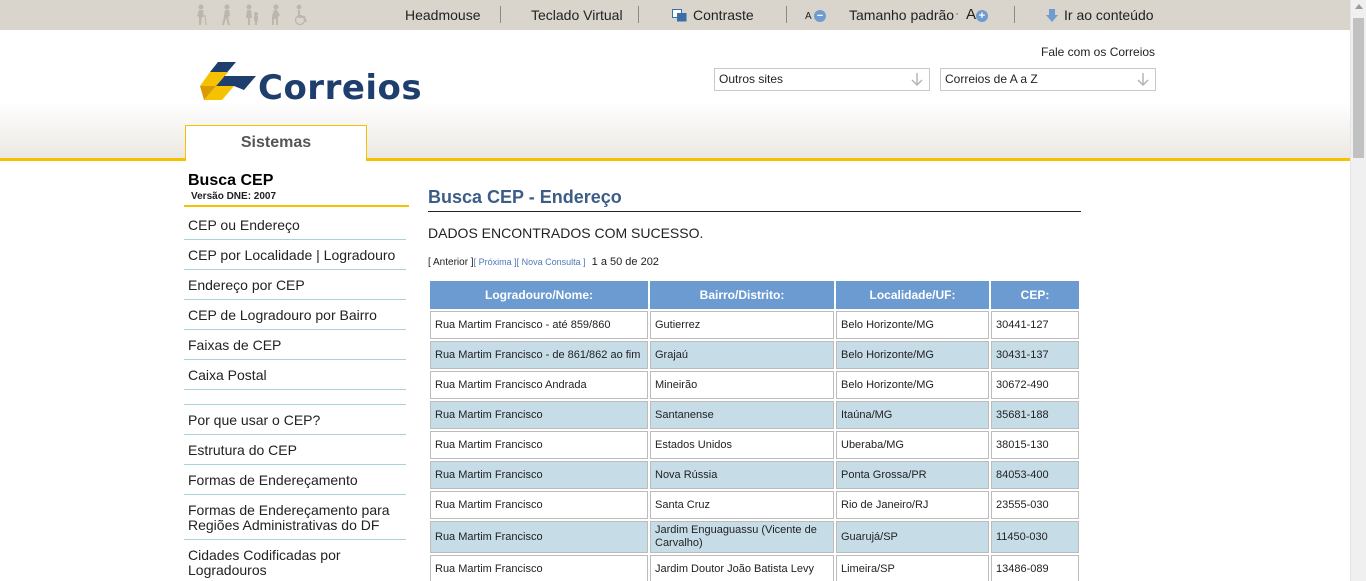 The height and width of the screenshot is (581, 1366). Describe the element at coordinates (226, 15) in the screenshot. I see `walking-person-icon` at that location.